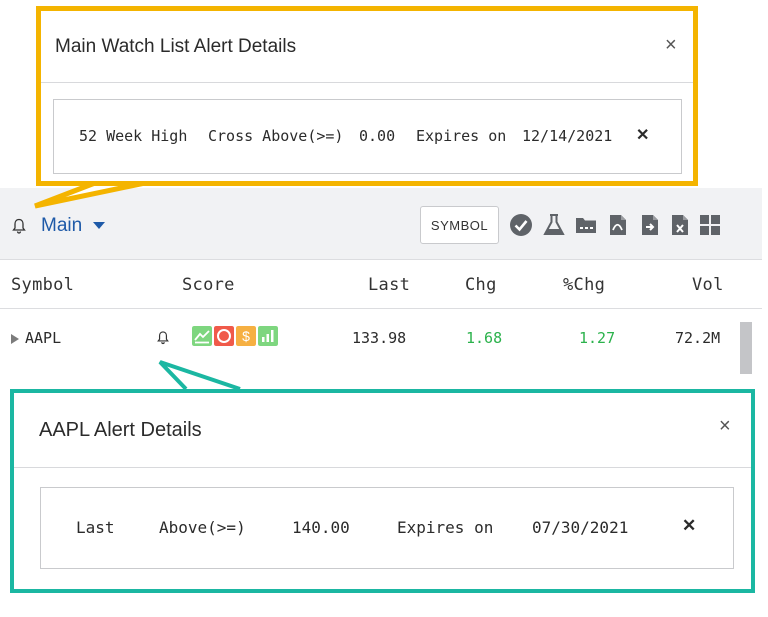 This screenshot has height=617, width=768. I want to click on vertical-scrollbar, so click(746, 348).